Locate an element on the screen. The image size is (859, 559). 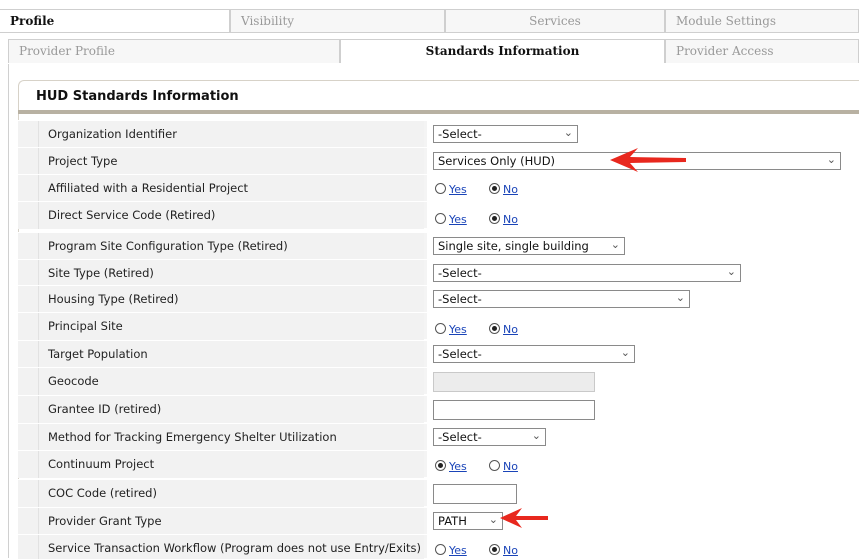
housing-type-select: -Select- ⌄ is located at coordinates (561, 299).